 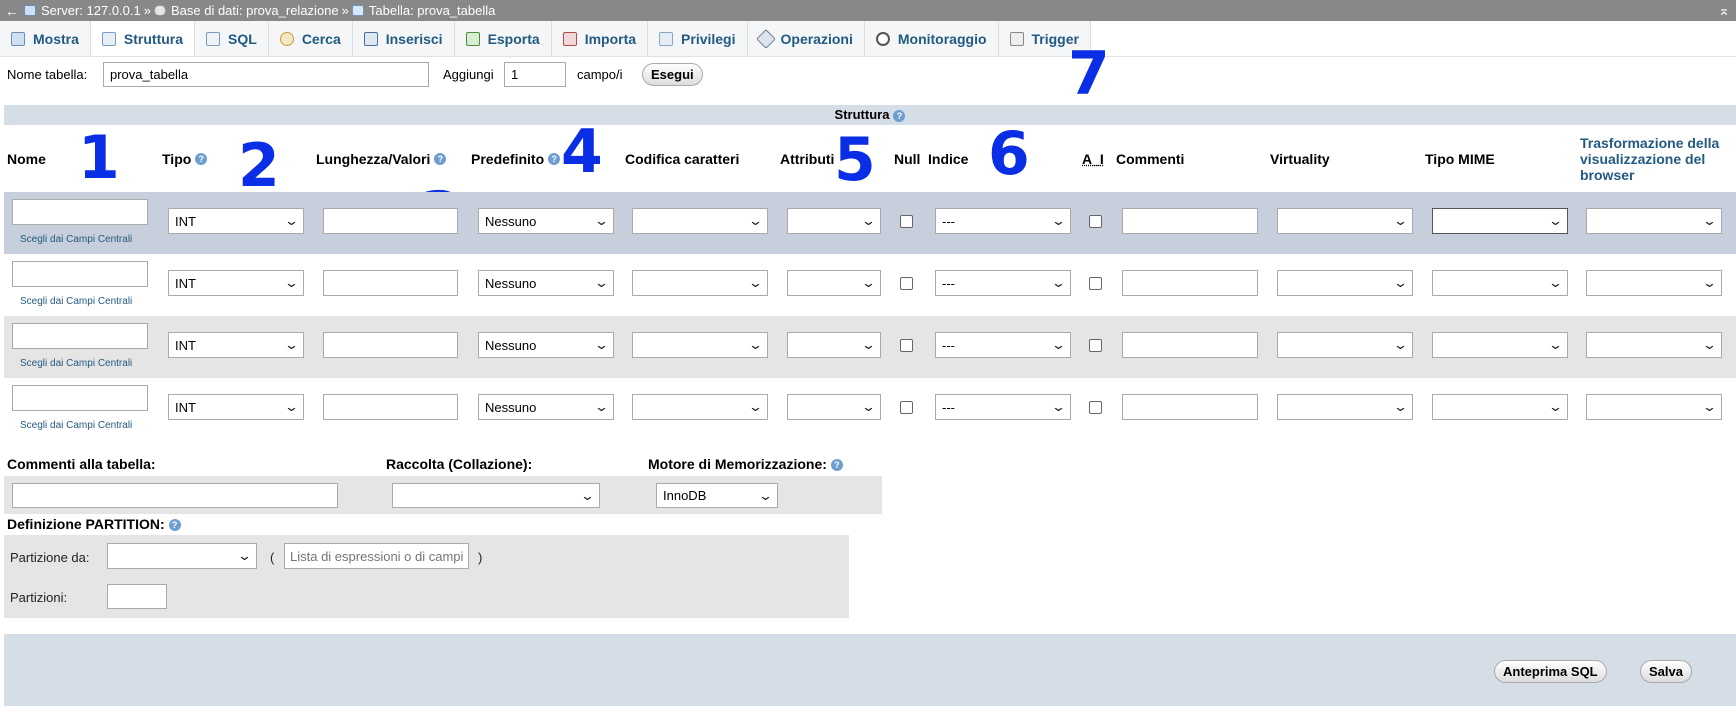 I want to click on table-collation-select: ⌄, so click(x=496, y=495).